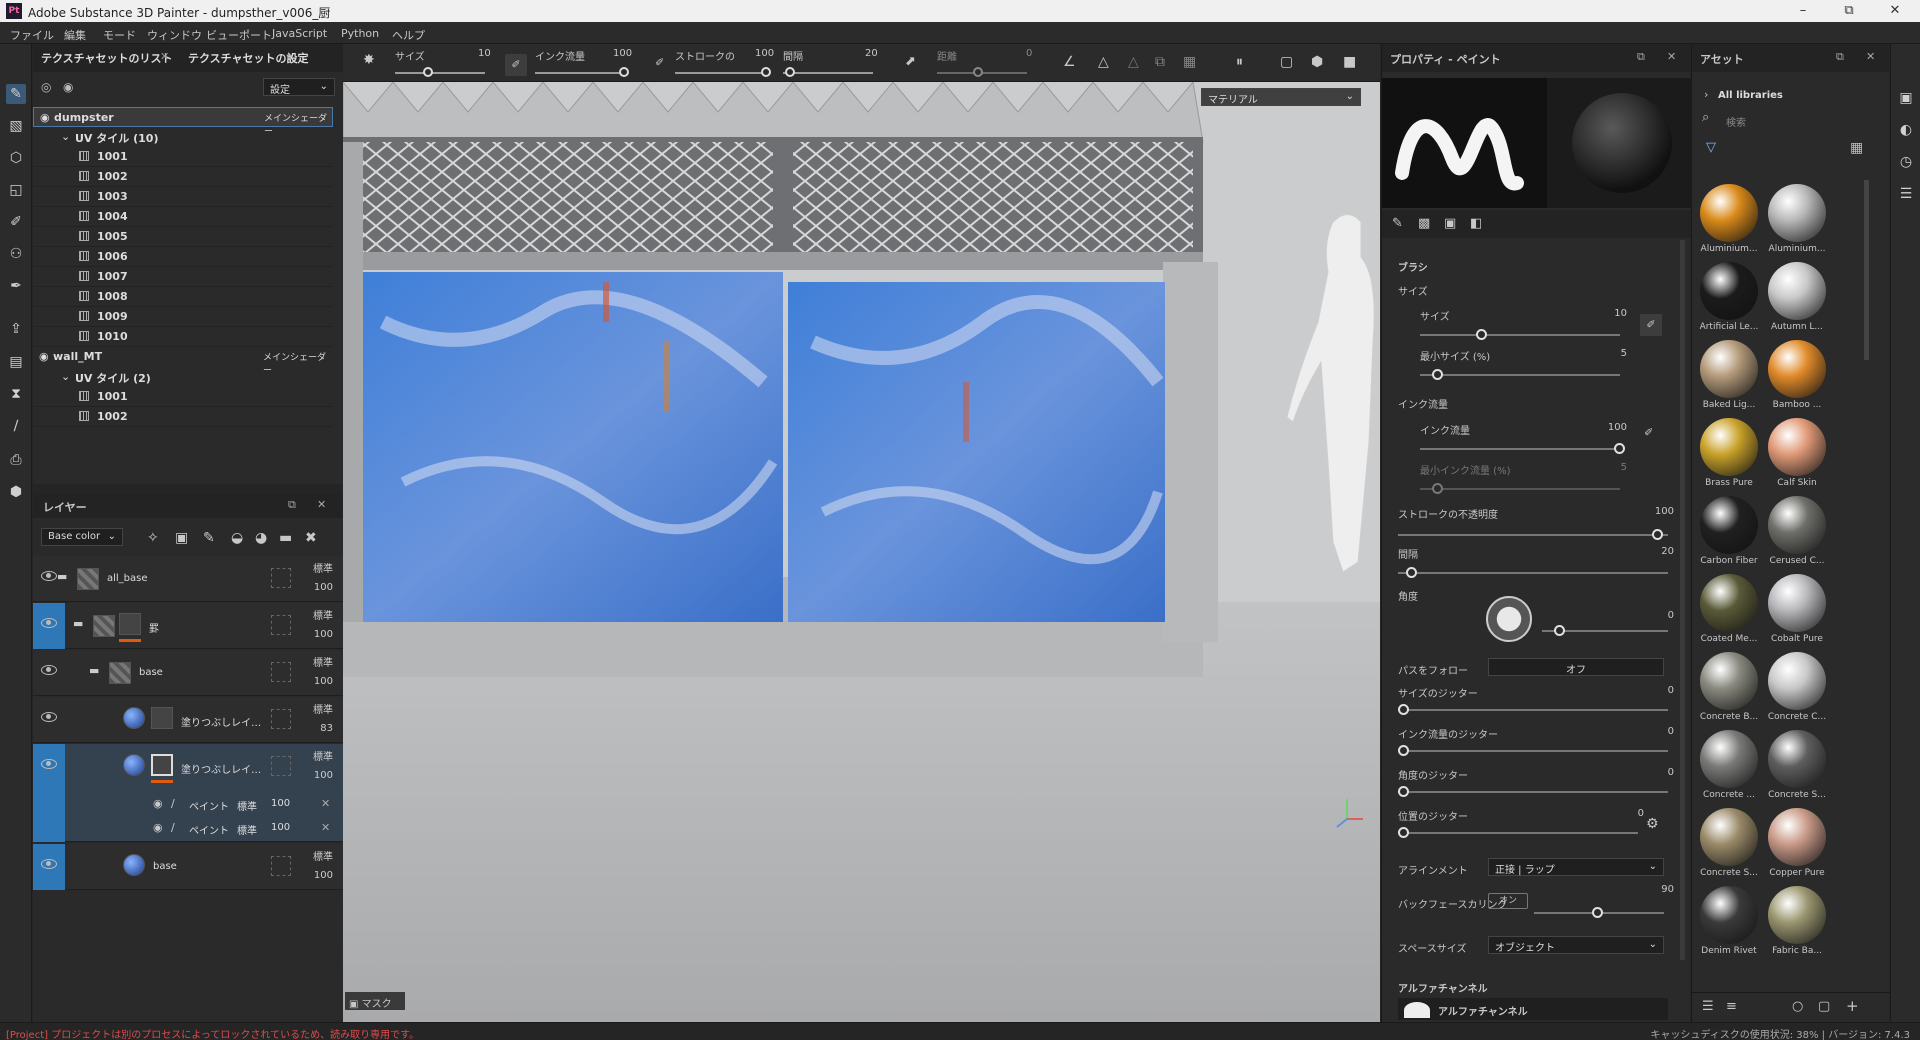 This screenshot has height=1040, width=1920. I want to click on scrollbar, so click(1682, 600).